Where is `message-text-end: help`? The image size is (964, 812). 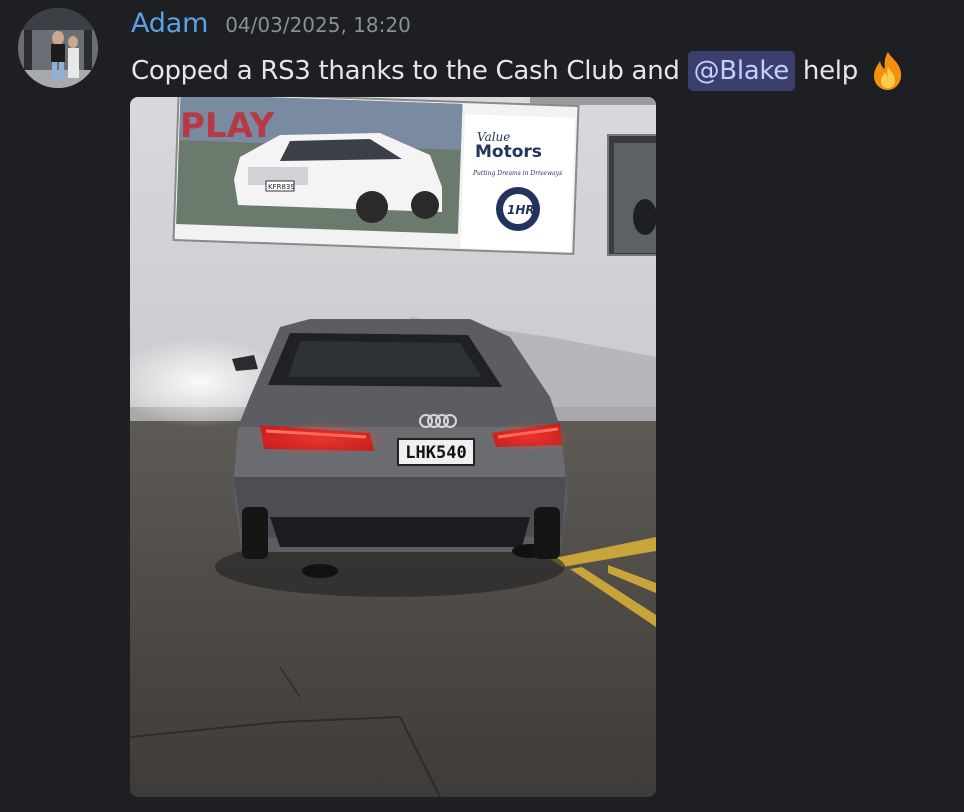
message-text-end: help is located at coordinates (830, 71).